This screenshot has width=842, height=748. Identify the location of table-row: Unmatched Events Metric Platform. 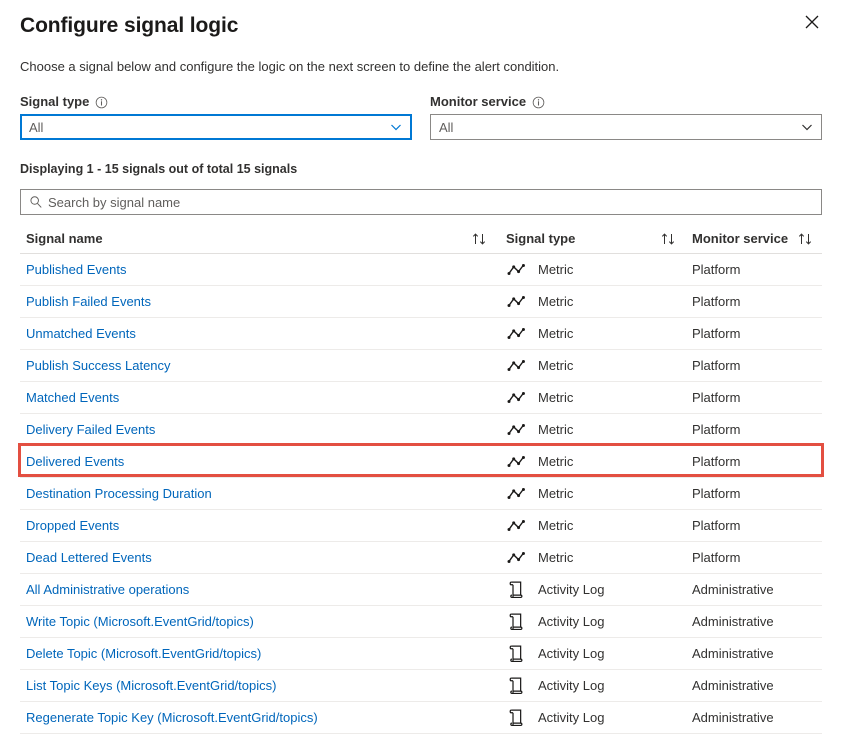
(421, 334).